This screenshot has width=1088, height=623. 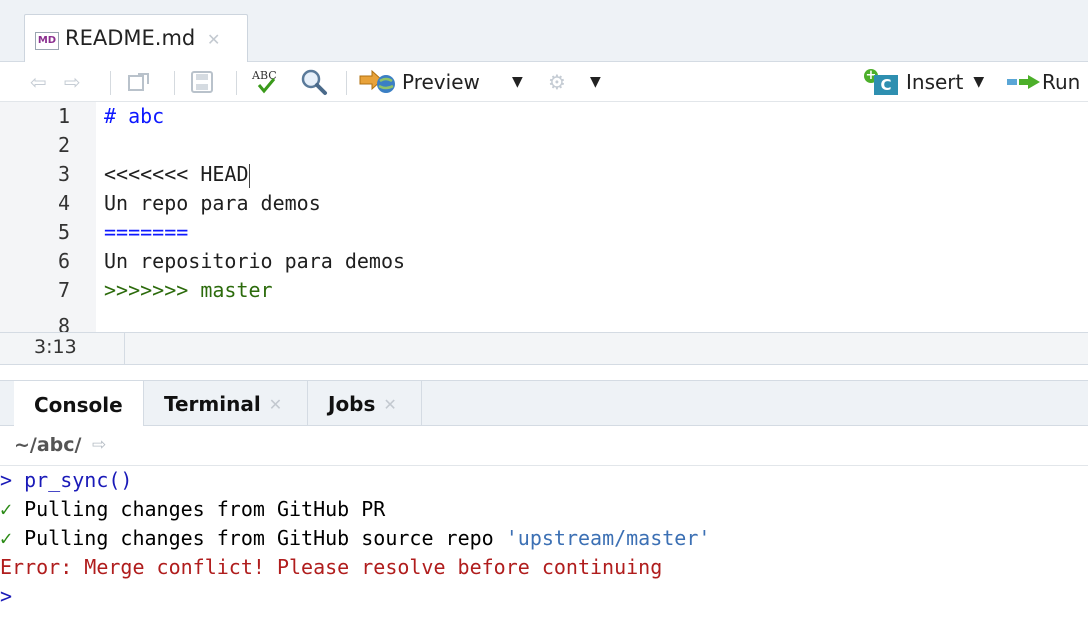 I want to click on file-tab-readme: MD README.md ✕, so click(x=136, y=38).